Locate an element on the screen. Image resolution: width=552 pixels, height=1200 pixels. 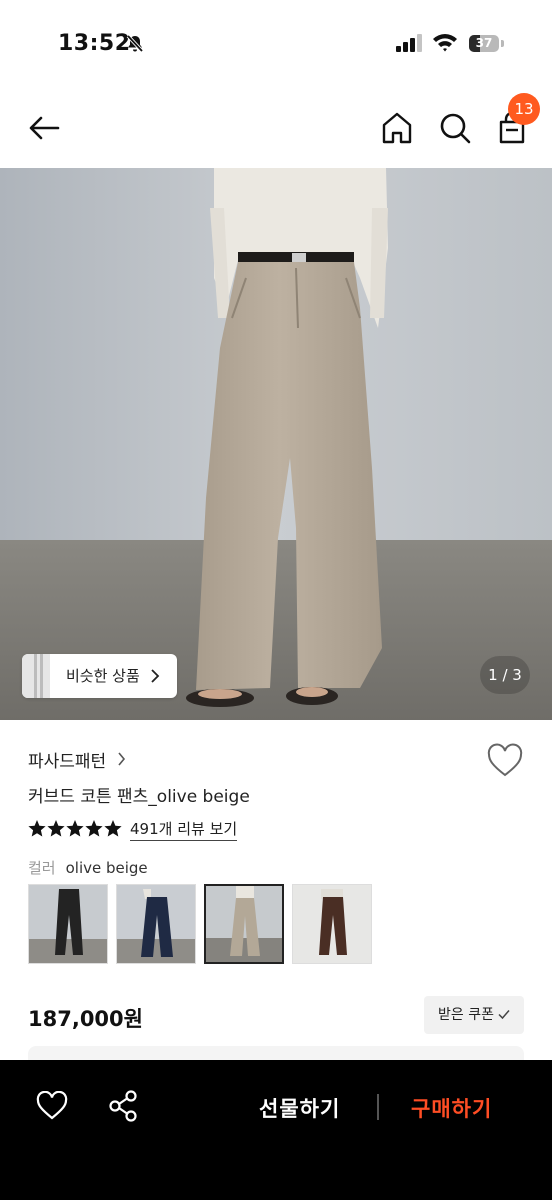
product-price: 187,000원 is located at coordinates (85, 1019).